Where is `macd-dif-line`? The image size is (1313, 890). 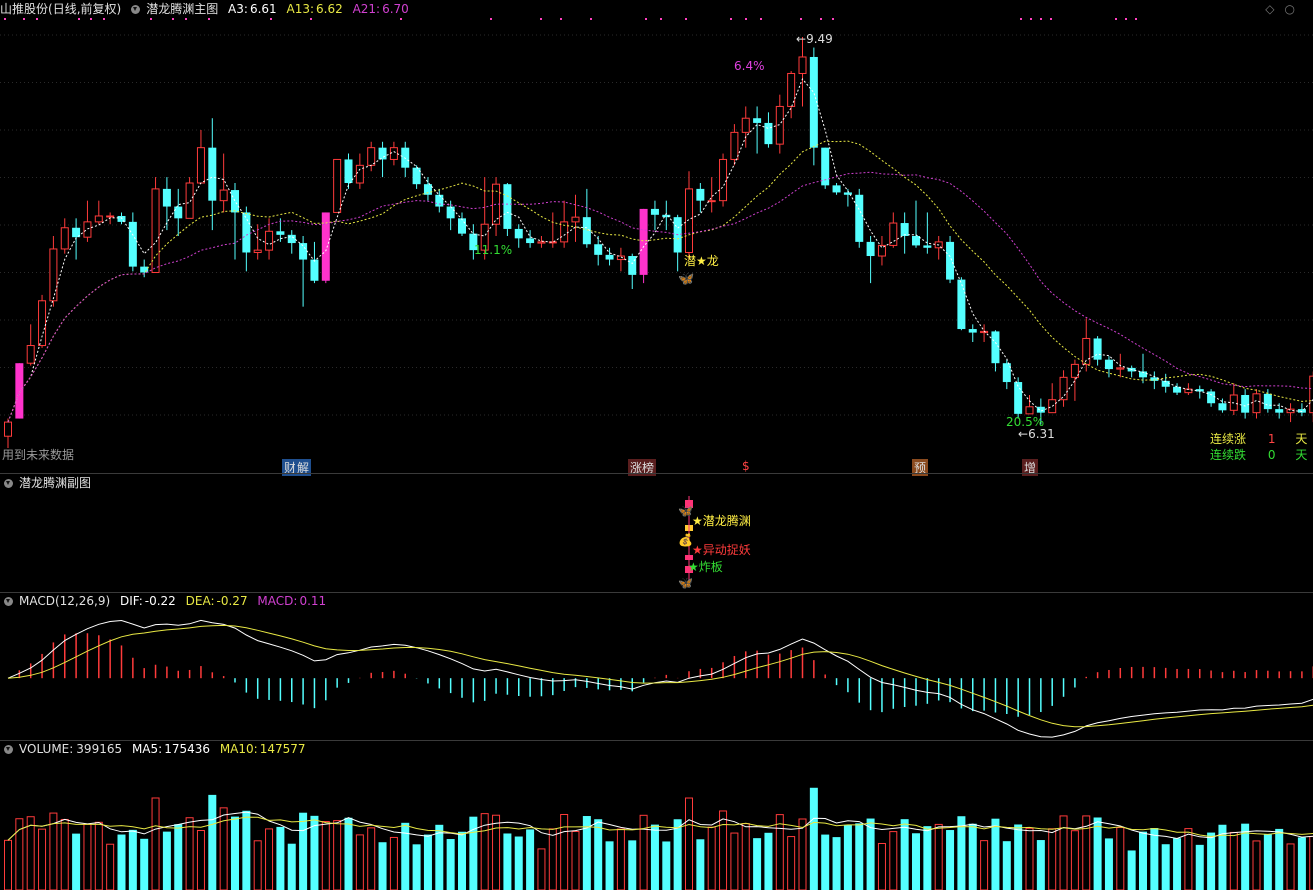 macd-dif-line is located at coordinates (660, 678).